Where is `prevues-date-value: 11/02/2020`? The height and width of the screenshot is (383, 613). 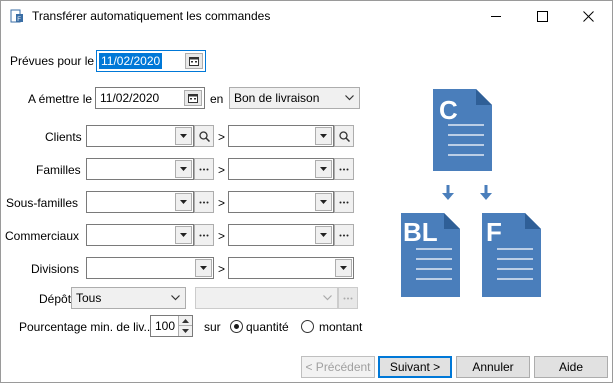 prevues-date-value: 11/02/2020 is located at coordinates (131, 61).